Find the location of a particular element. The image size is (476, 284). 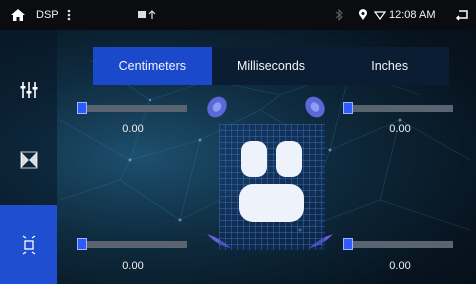

notification-icons is located at coordinates (149, 15).